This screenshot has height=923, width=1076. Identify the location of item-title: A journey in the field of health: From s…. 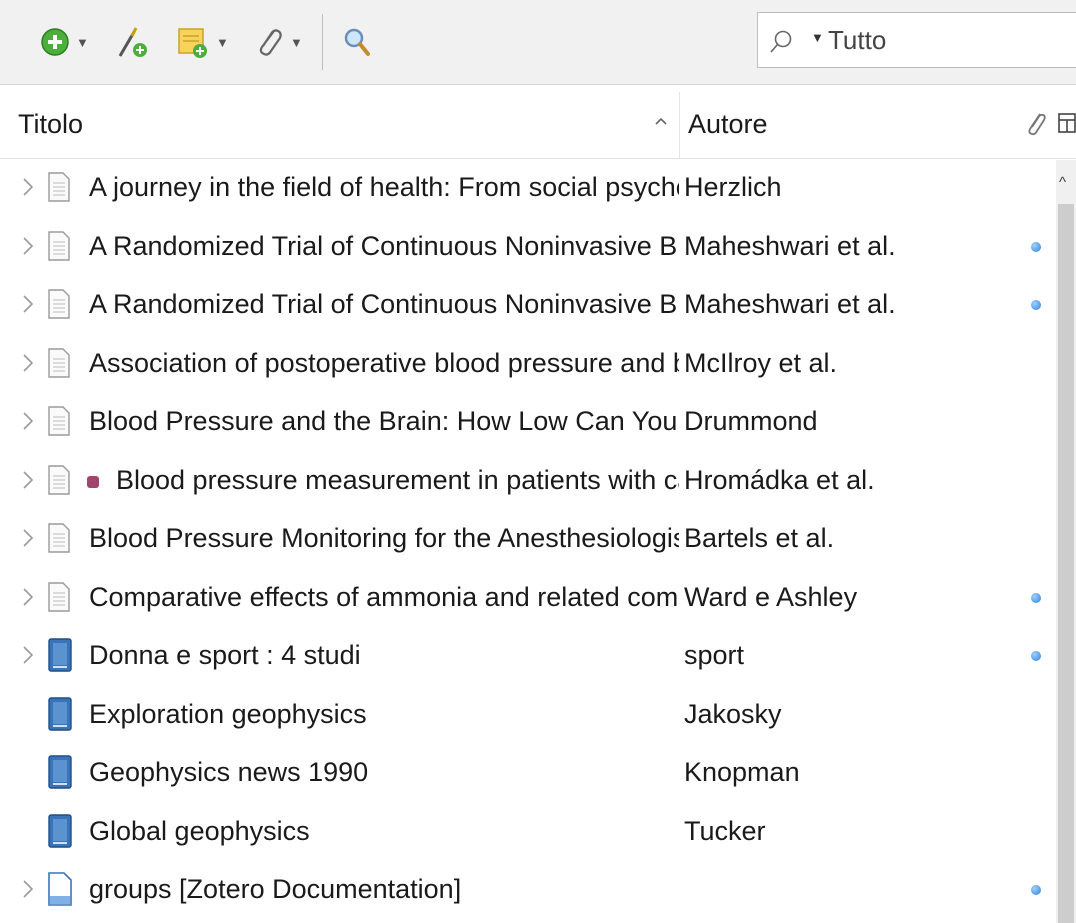
(384, 187).